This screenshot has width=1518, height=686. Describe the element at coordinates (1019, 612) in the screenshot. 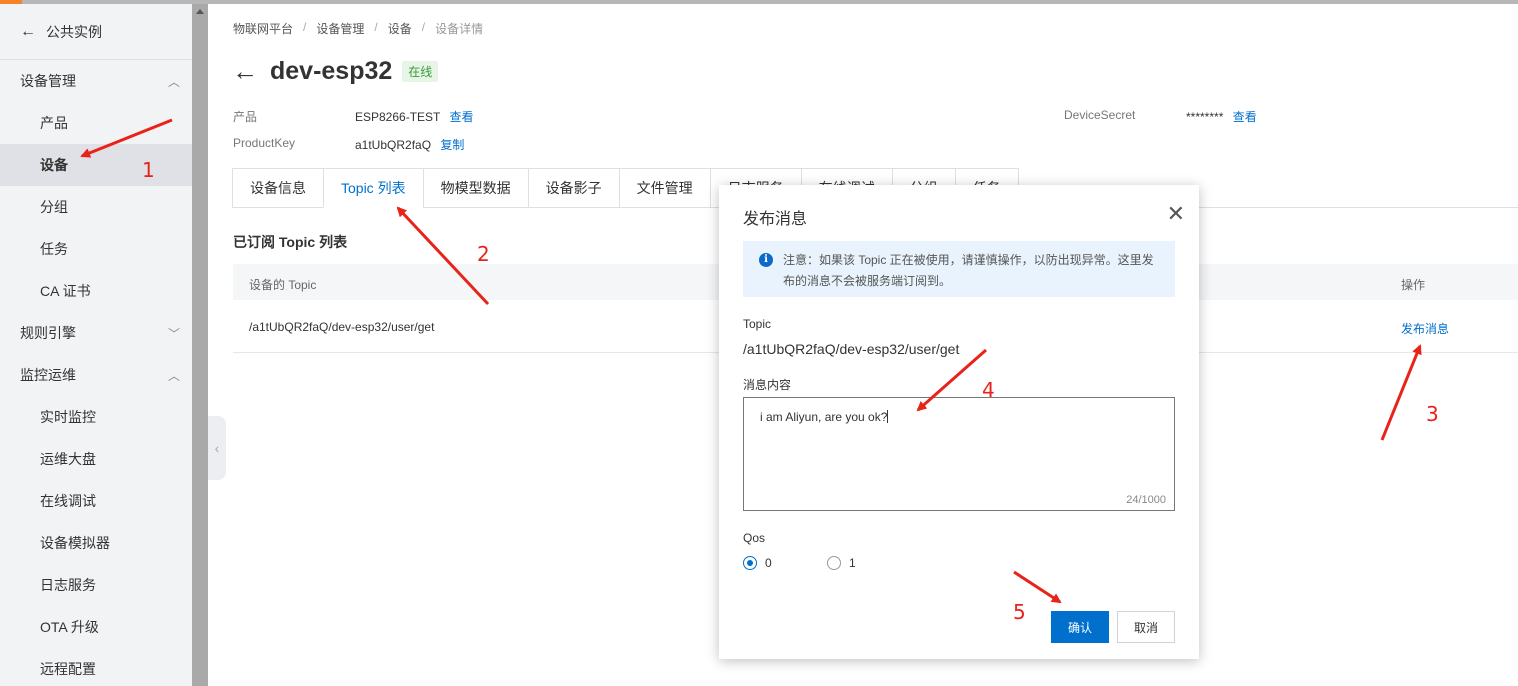

I see `annotation-number-5: 5` at that location.